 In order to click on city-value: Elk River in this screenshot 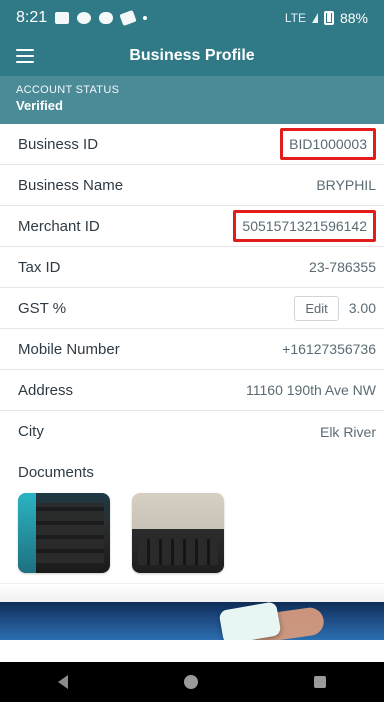, I will do `click(347, 431)`.